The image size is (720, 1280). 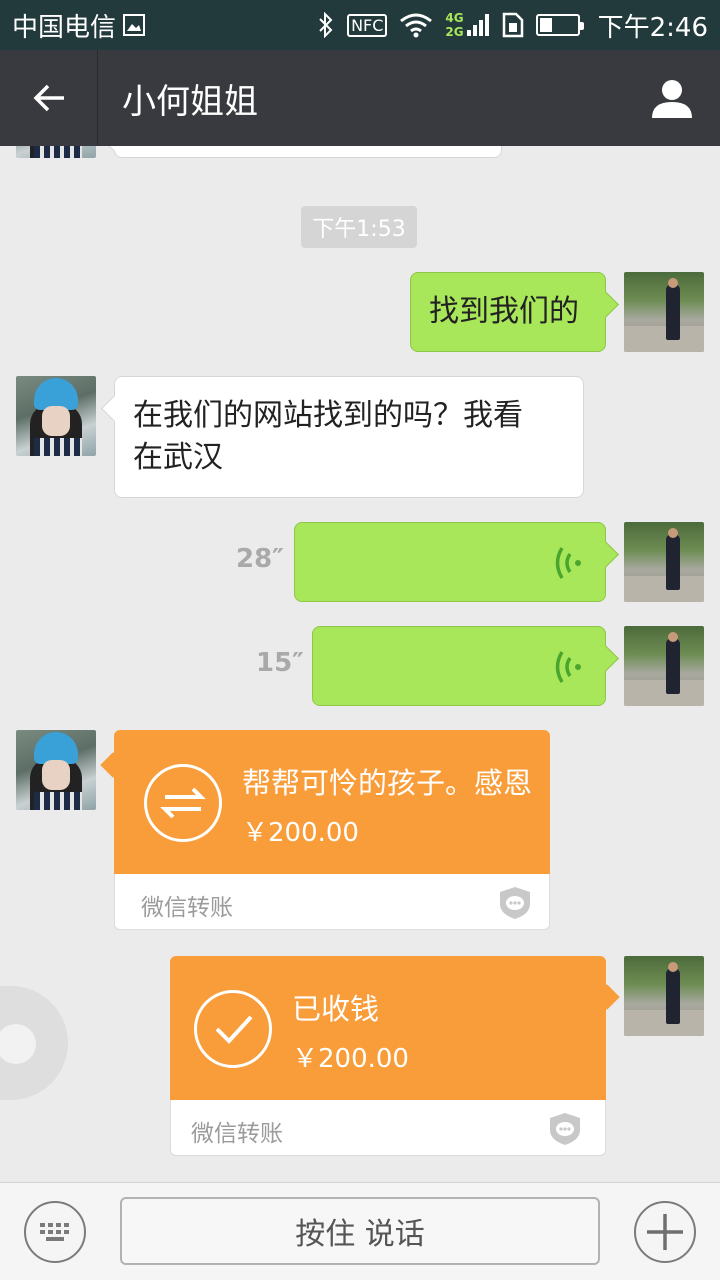 I want to click on transfer-card: 帮帮可怜的孩子。感恩 ￥200.00 微信转账, so click(x=325, y=830).